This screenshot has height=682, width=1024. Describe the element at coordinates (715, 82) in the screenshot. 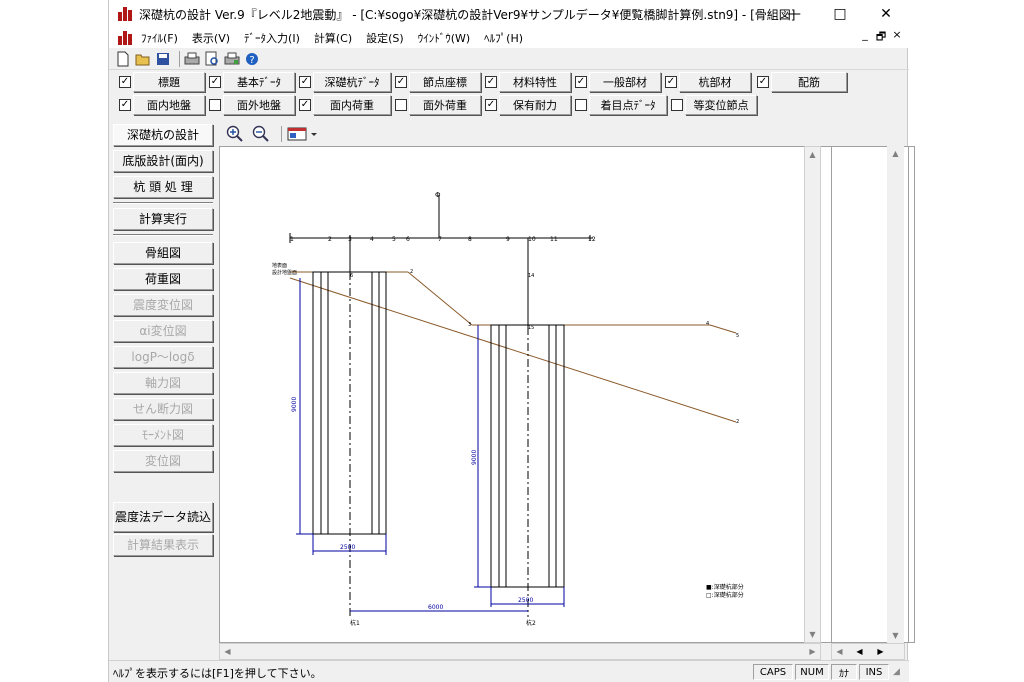

I see `pile-member-button: 杭部材` at that location.